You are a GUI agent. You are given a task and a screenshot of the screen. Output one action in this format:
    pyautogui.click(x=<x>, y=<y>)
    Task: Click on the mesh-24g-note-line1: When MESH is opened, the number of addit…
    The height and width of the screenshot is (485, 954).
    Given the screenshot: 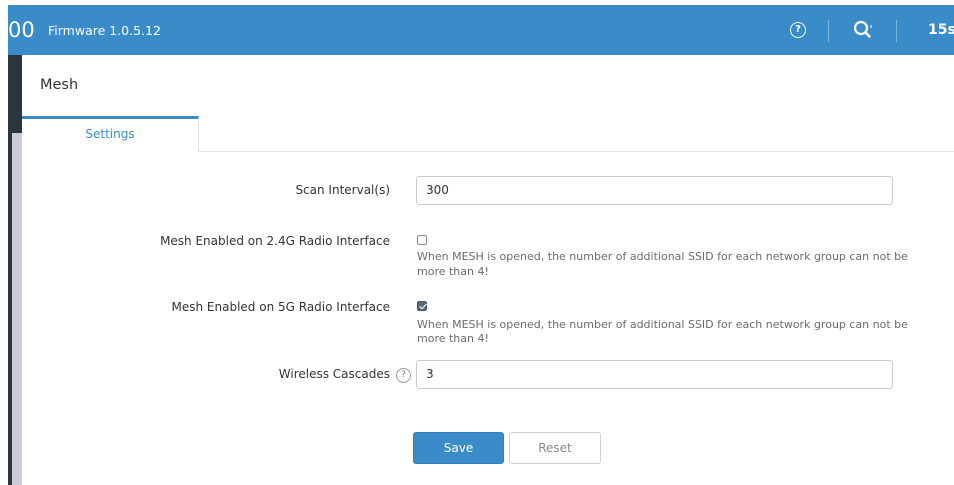 What is the action you would take?
    pyautogui.click(x=662, y=256)
    